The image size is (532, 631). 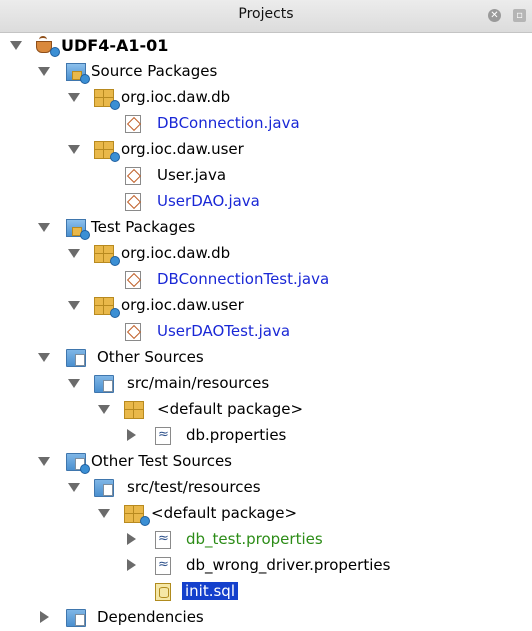 I want to click on tree-label: db_test.properties, so click(x=254, y=539).